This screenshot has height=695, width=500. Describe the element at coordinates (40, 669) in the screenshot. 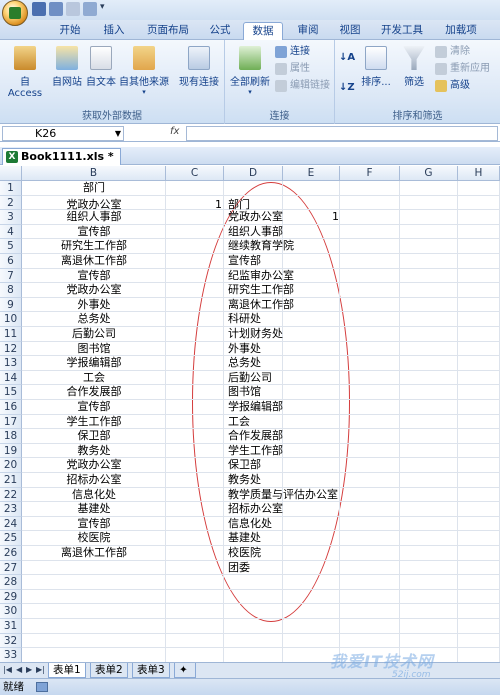

I see `last-sheet-icon: ▶|` at that location.